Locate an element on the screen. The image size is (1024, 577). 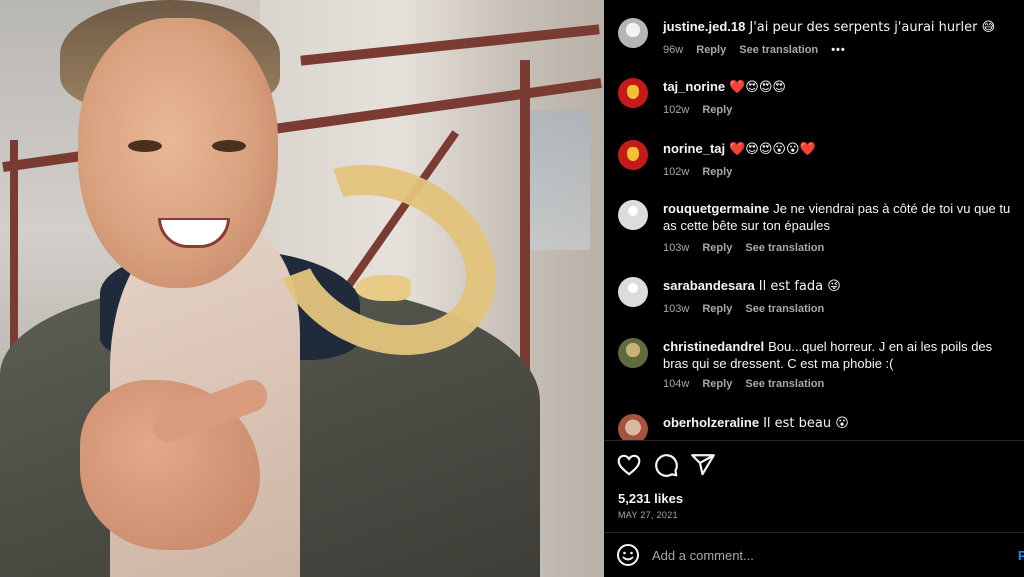
add-comment-bar: P is located at coordinates (814, 555).